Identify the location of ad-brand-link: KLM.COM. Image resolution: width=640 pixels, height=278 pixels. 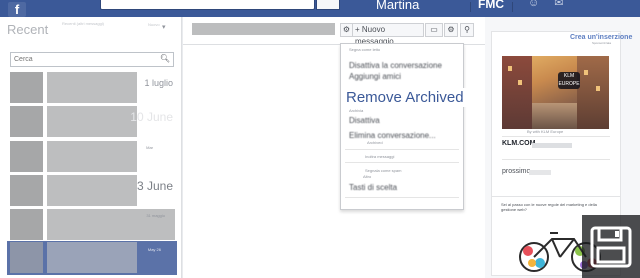
(518, 143).